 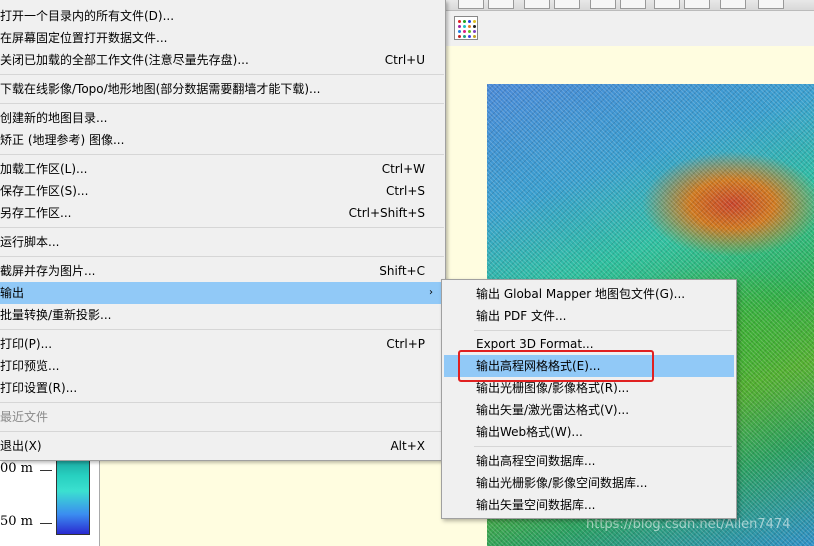 What do you see at coordinates (222, 344) in the screenshot?
I see `menu-item-print: 打印(P)... Ctrl+P` at bounding box center [222, 344].